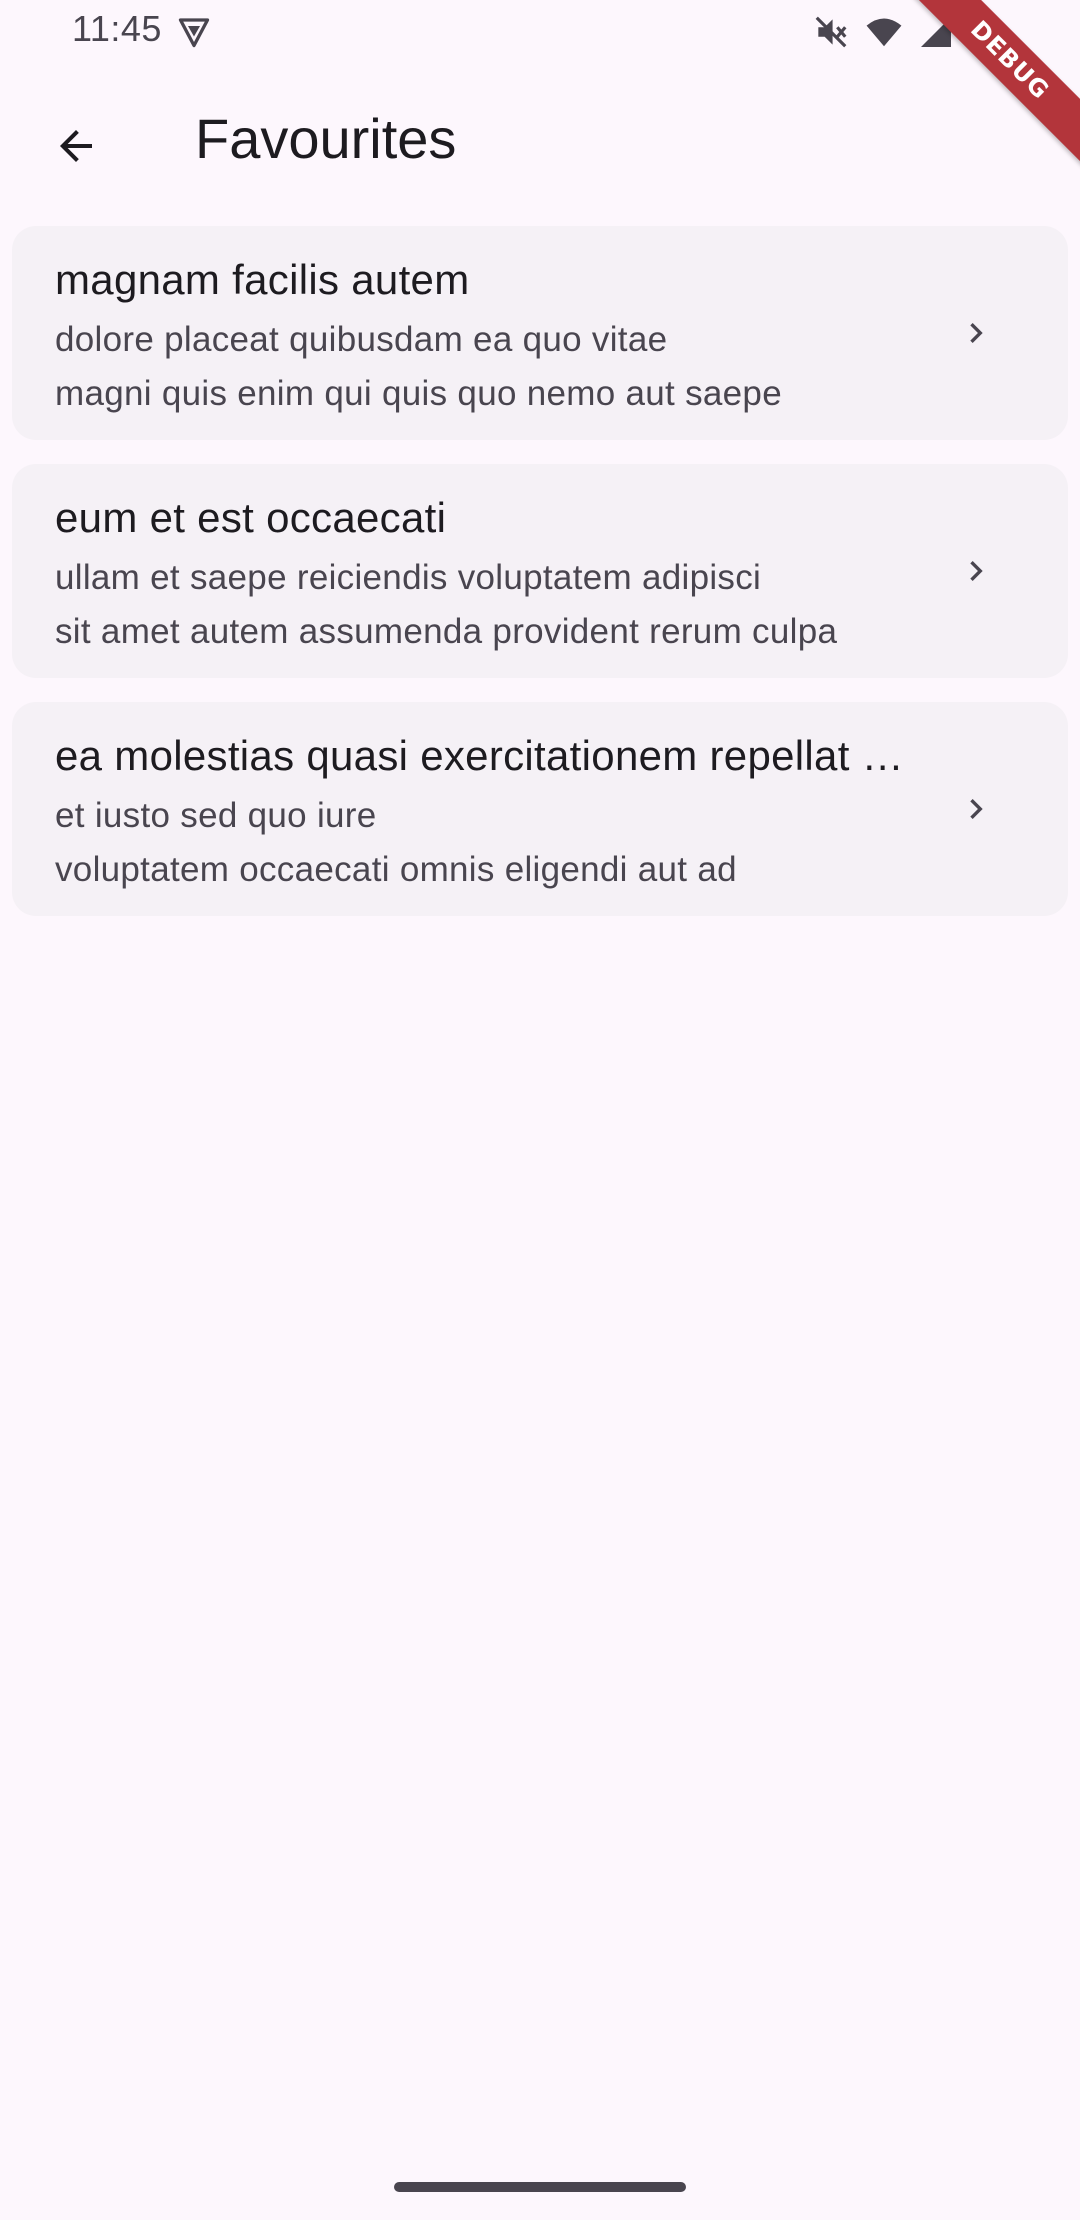 This screenshot has height=2220, width=1080. Describe the element at coordinates (831, 32) in the screenshot. I see `mute-icon` at that location.